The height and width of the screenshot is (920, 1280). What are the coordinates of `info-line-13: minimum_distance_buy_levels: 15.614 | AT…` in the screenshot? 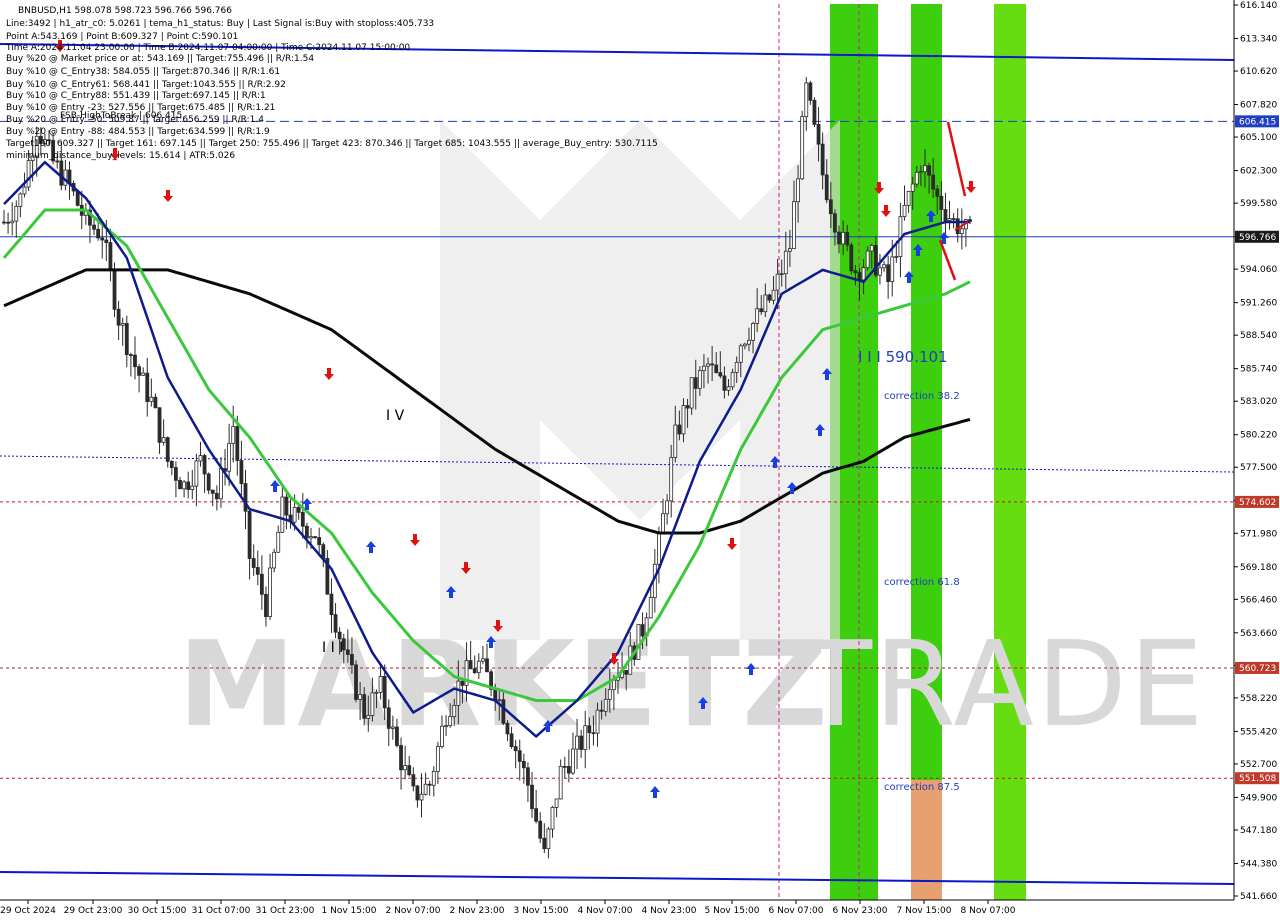 It's located at (120, 156).